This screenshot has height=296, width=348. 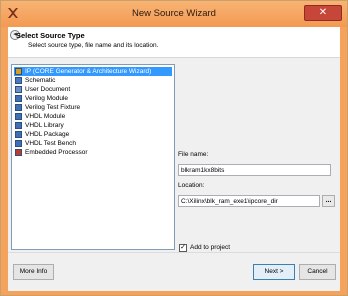 What do you see at coordinates (45, 116) in the screenshot?
I see `source-type-label: VHDL Module` at bounding box center [45, 116].